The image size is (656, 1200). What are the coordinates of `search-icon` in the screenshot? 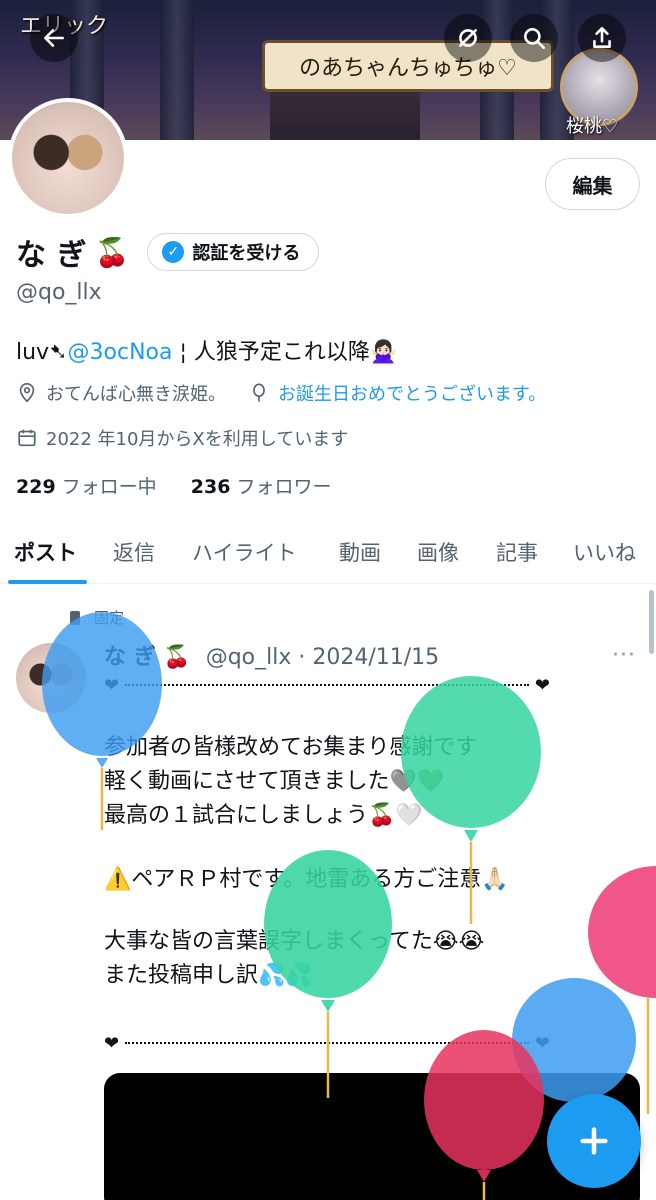 It's located at (535, 39).